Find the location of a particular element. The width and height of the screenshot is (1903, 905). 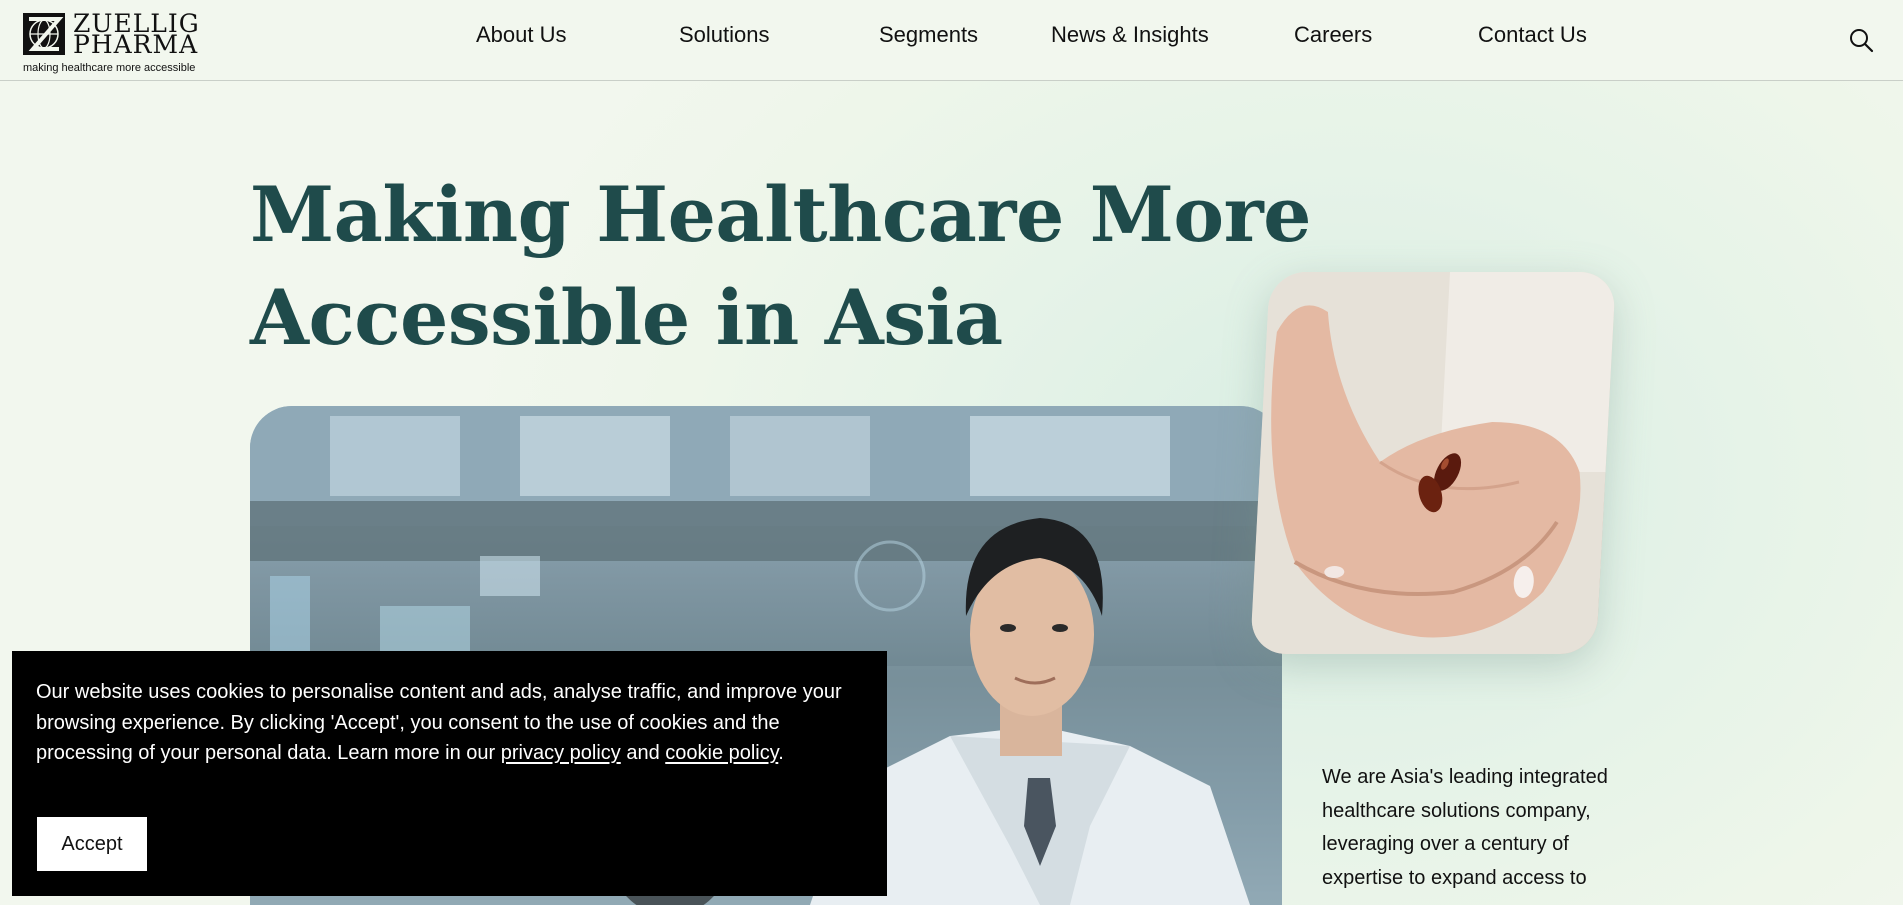

capsules-hands-photo is located at coordinates (1433, 463).